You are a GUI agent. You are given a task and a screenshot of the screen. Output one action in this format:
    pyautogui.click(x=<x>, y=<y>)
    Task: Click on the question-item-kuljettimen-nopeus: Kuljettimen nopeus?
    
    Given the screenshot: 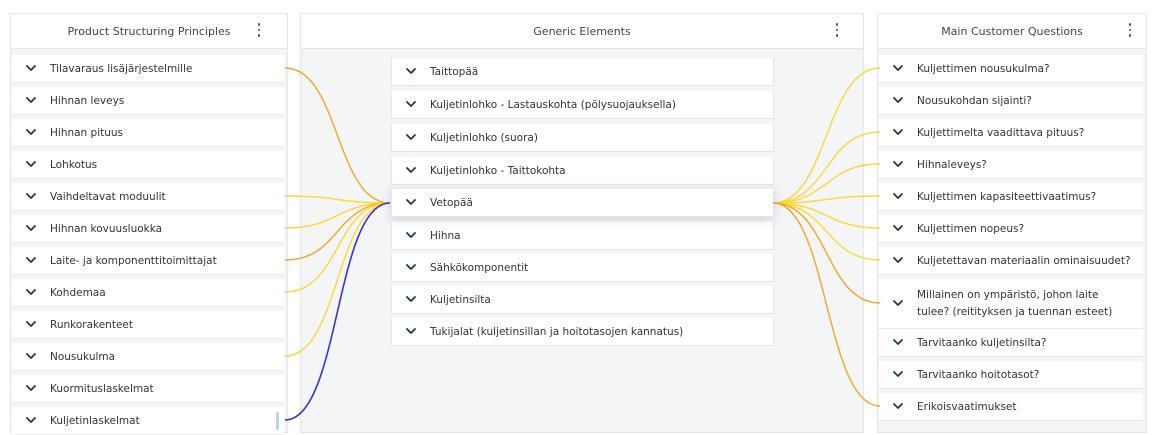 What is the action you would take?
    pyautogui.click(x=1011, y=229)
    